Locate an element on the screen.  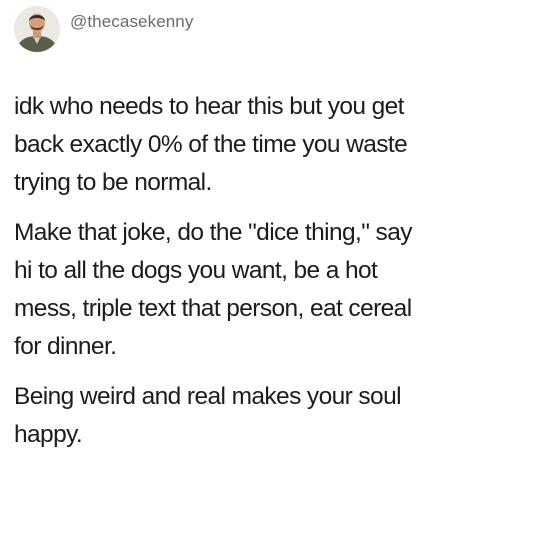
text-line: Make that joke, do the "dice thing," say is located at coordinates (213, 232).